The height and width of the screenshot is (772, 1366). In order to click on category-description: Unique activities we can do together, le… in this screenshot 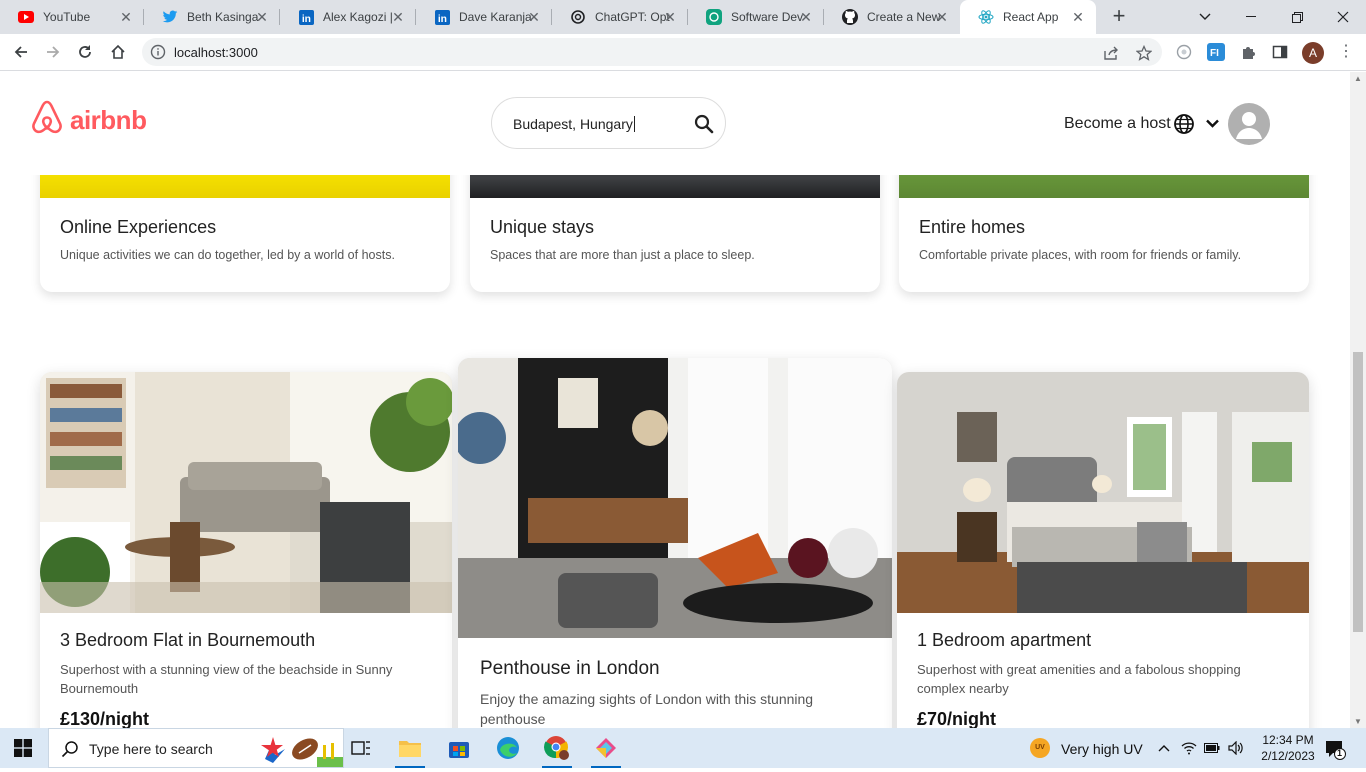, I will do `click(227, 255)`.